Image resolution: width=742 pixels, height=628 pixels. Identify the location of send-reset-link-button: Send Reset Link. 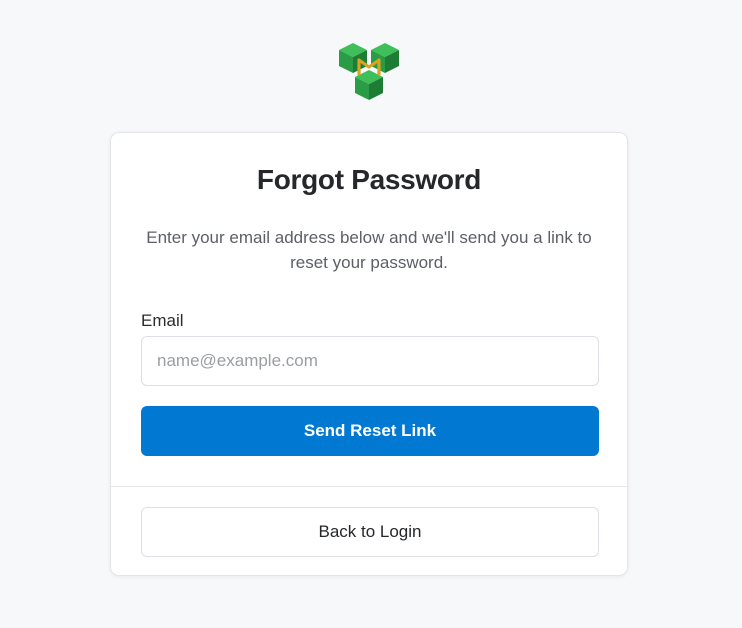
(370, 431).